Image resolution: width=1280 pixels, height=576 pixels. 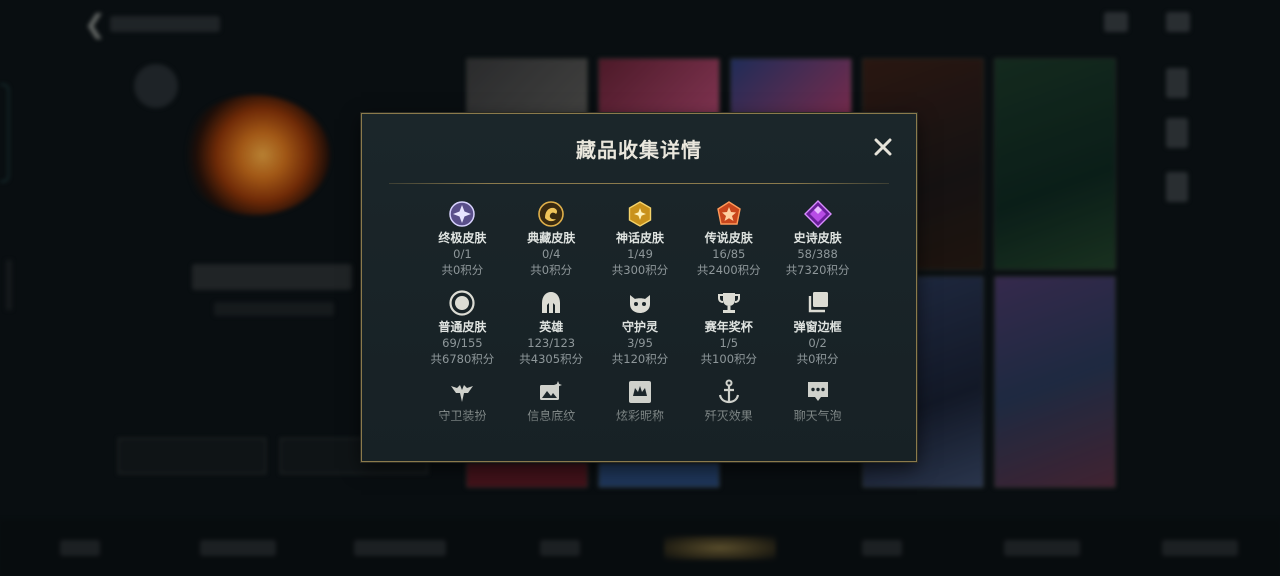 What do you see at coordinates (639, 327) in the screenshot?
I see `category-label: 守护灵` at bounding box center [639, 327].